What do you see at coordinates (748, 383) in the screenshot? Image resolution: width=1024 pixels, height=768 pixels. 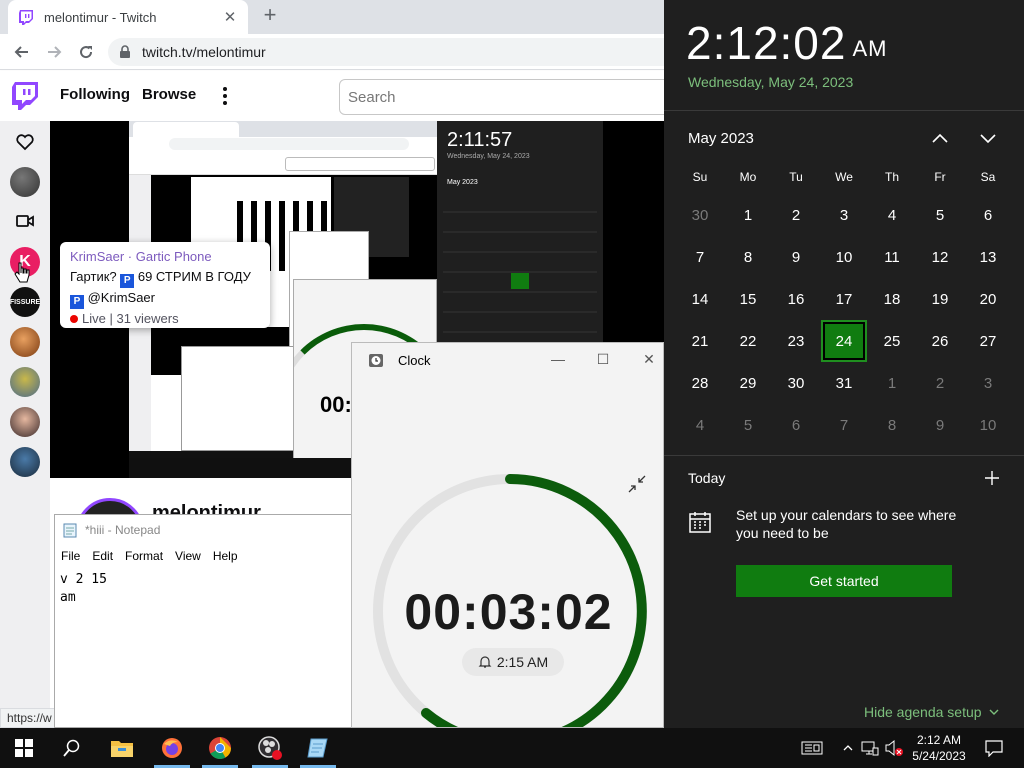 I see `calendar-day: 29` at bounding box center [748, 383].